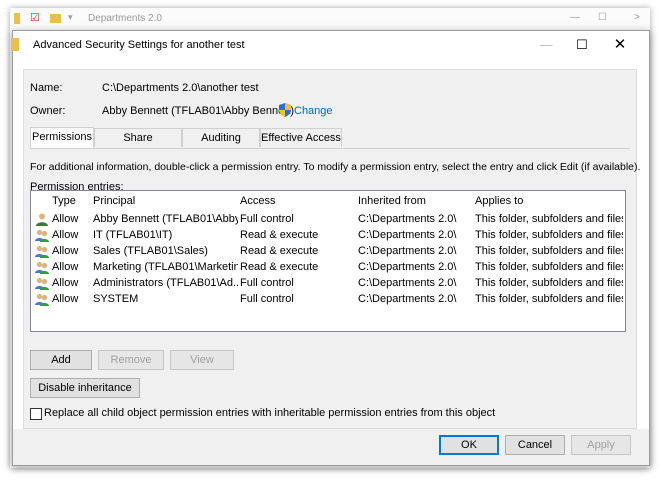 The height and width of the screenshot is (486, 661). I want to click on dialog-footer: OK Cancel Apply, so click(331, 447).